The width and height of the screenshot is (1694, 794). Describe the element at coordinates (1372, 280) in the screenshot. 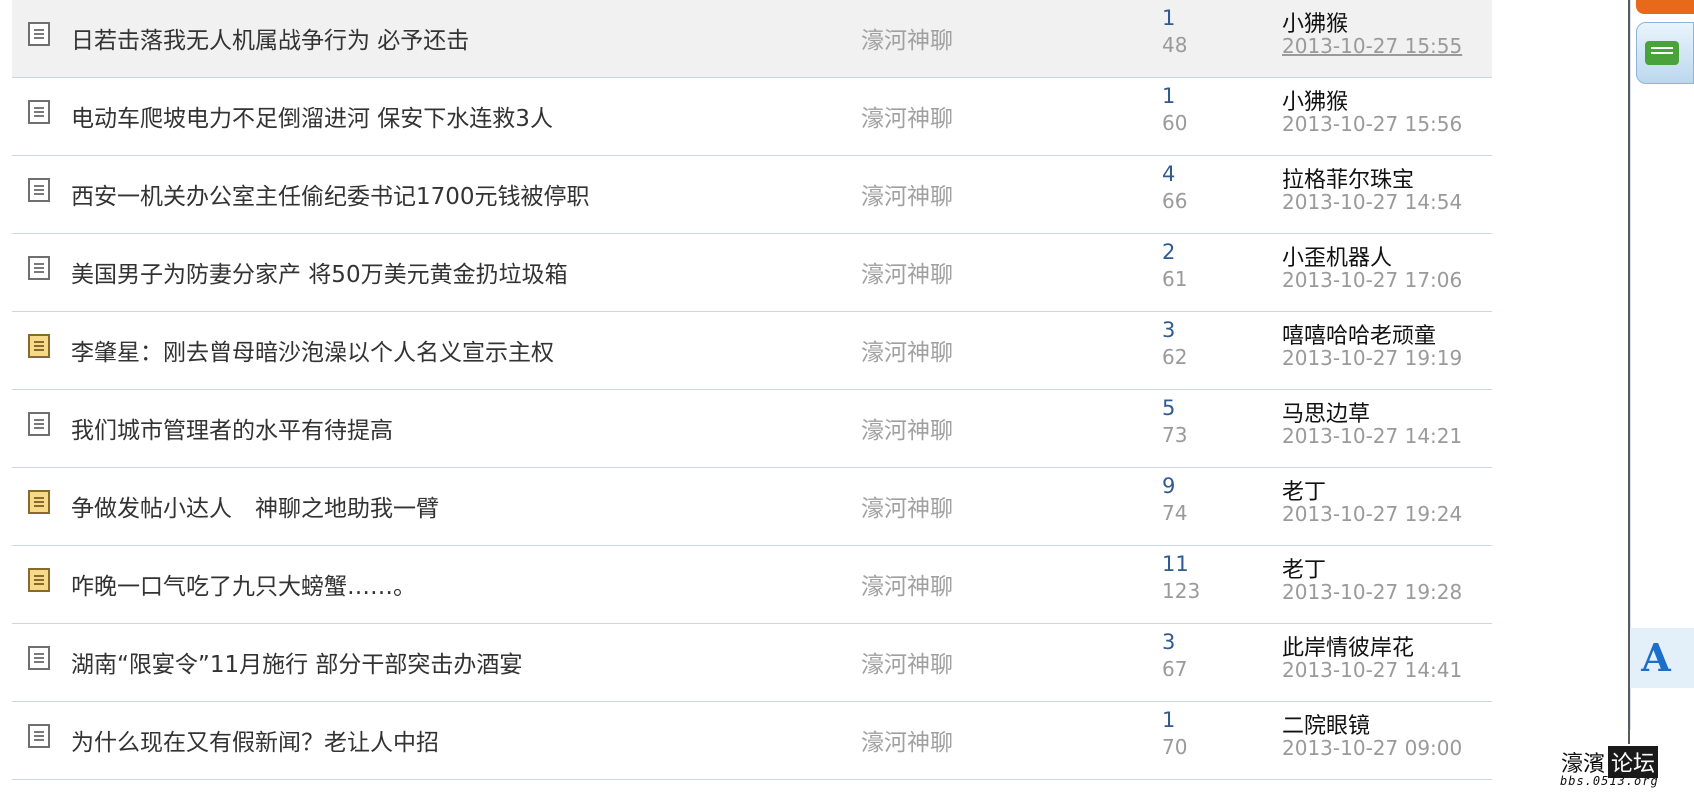

I see `last-post-time-link: 2013-10-27 17:06` at that location.